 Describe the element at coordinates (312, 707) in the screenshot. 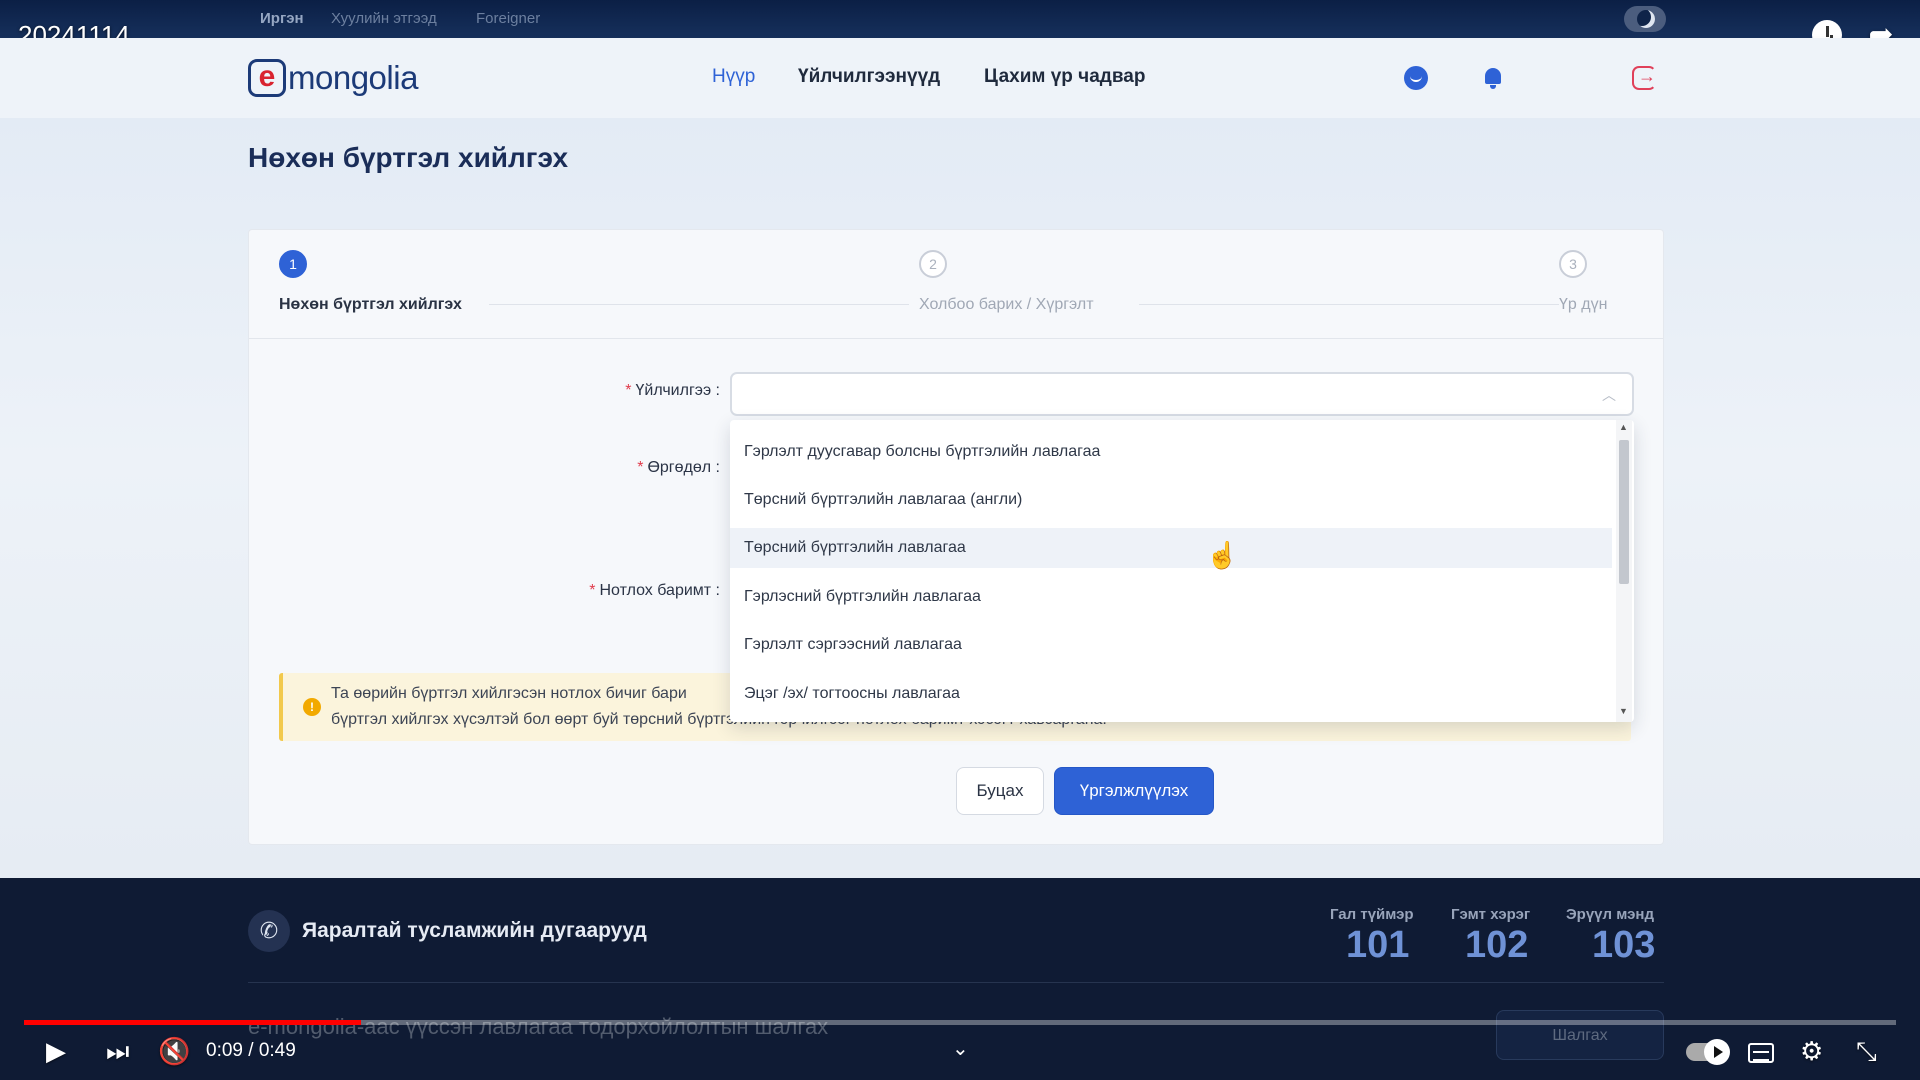

I see `warning-icon: !` at that location.